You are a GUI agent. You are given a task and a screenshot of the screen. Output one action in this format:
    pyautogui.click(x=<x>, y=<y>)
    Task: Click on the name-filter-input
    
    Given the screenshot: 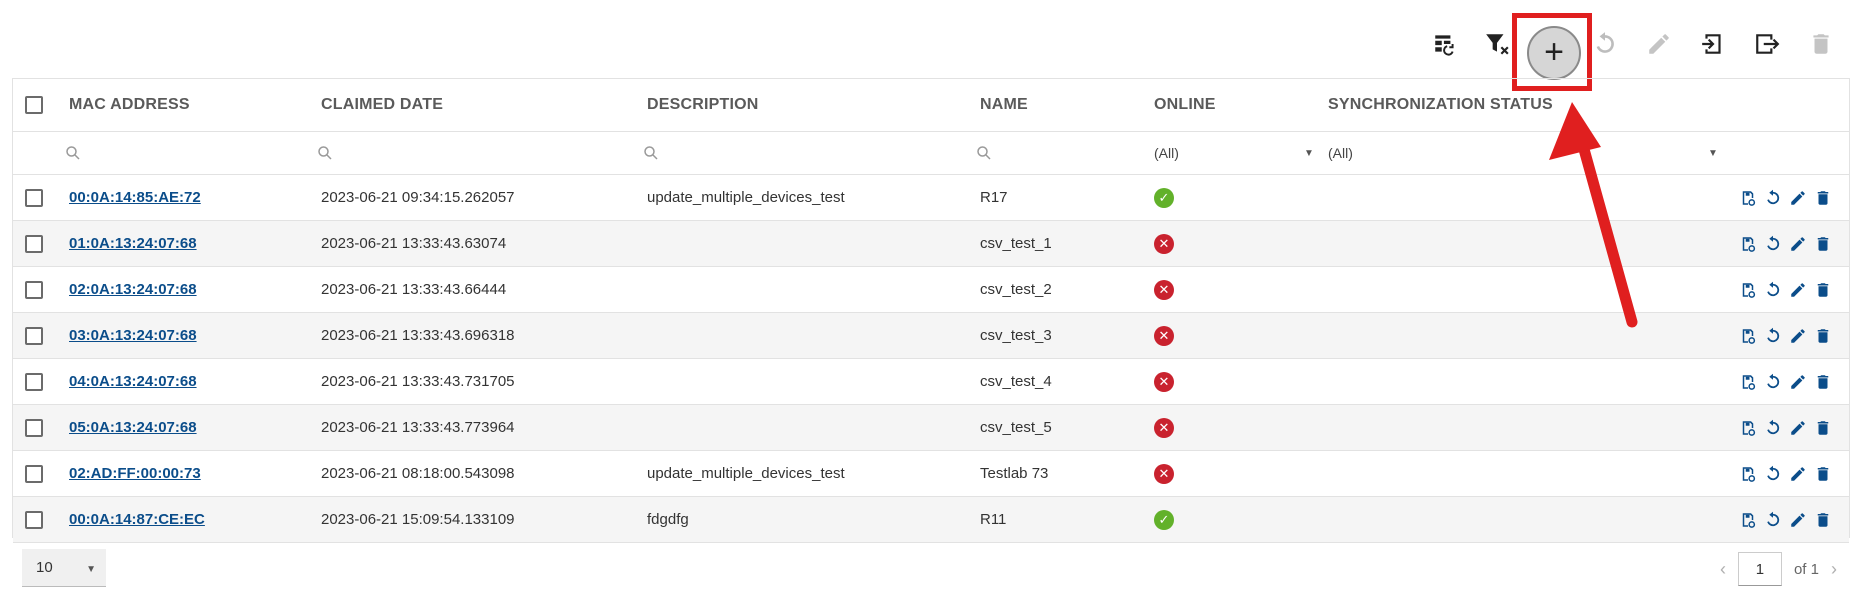 What is the action you would take?
    pyautogui.click(x=984, y=153)
    